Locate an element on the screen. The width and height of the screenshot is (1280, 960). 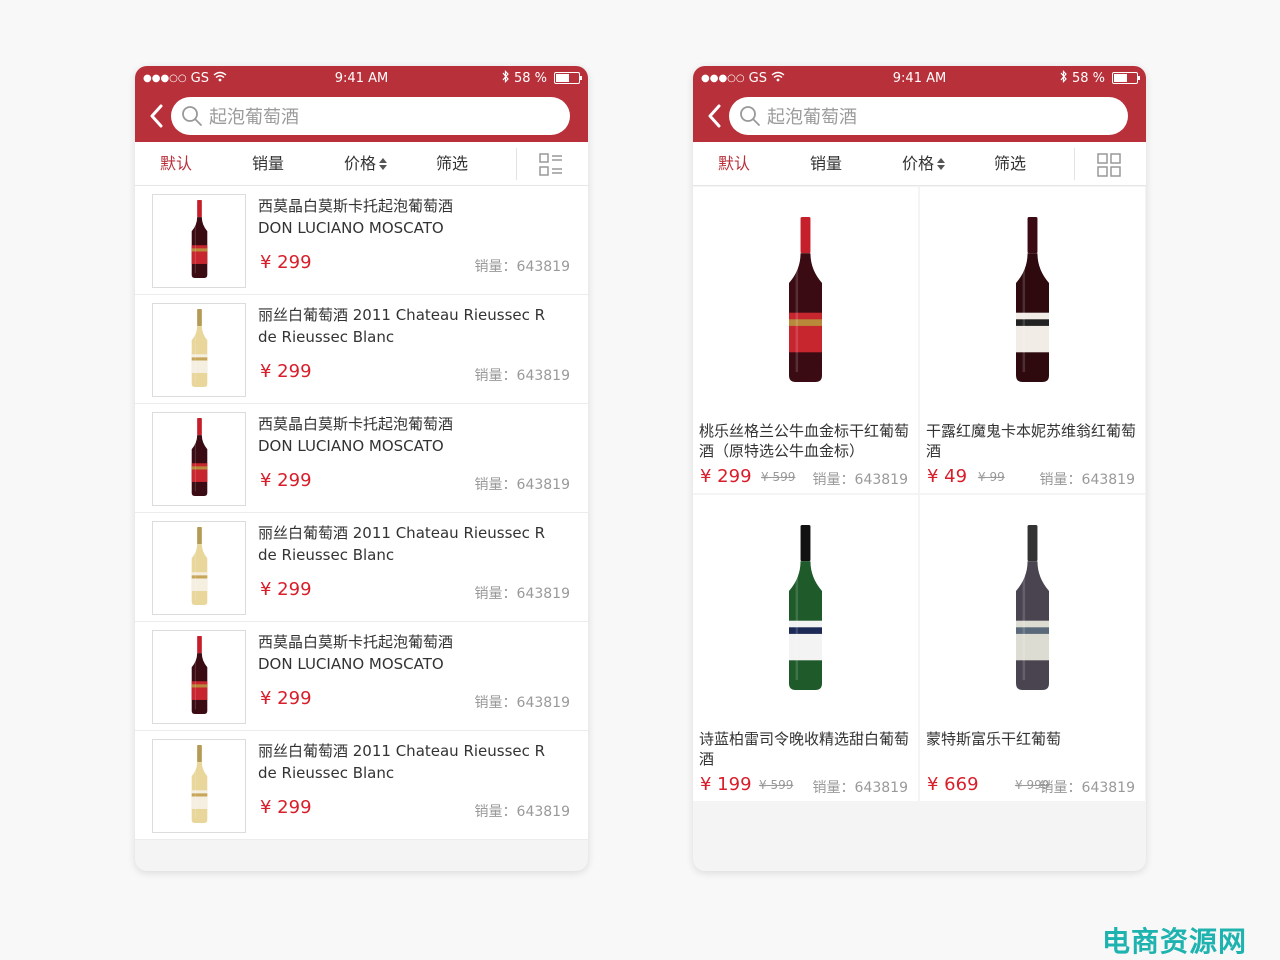
grid-item: 蒙特斯富乐干红葡萄 ¥ 669 ¥ 999 销量：643819 is located at coordinates (1032, 648).